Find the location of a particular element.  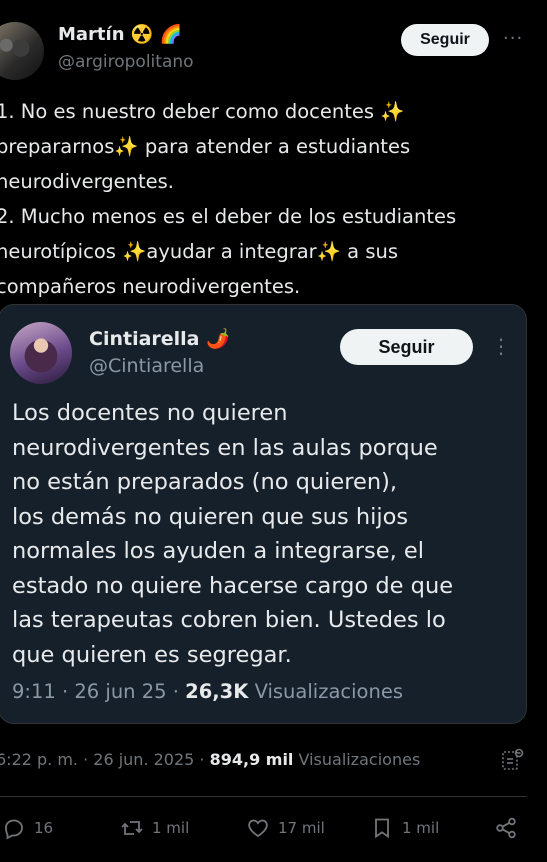

tweet-line: neurotípicos ✨ayudar a integrar✨ a sus is located at coordinates (199, 251).